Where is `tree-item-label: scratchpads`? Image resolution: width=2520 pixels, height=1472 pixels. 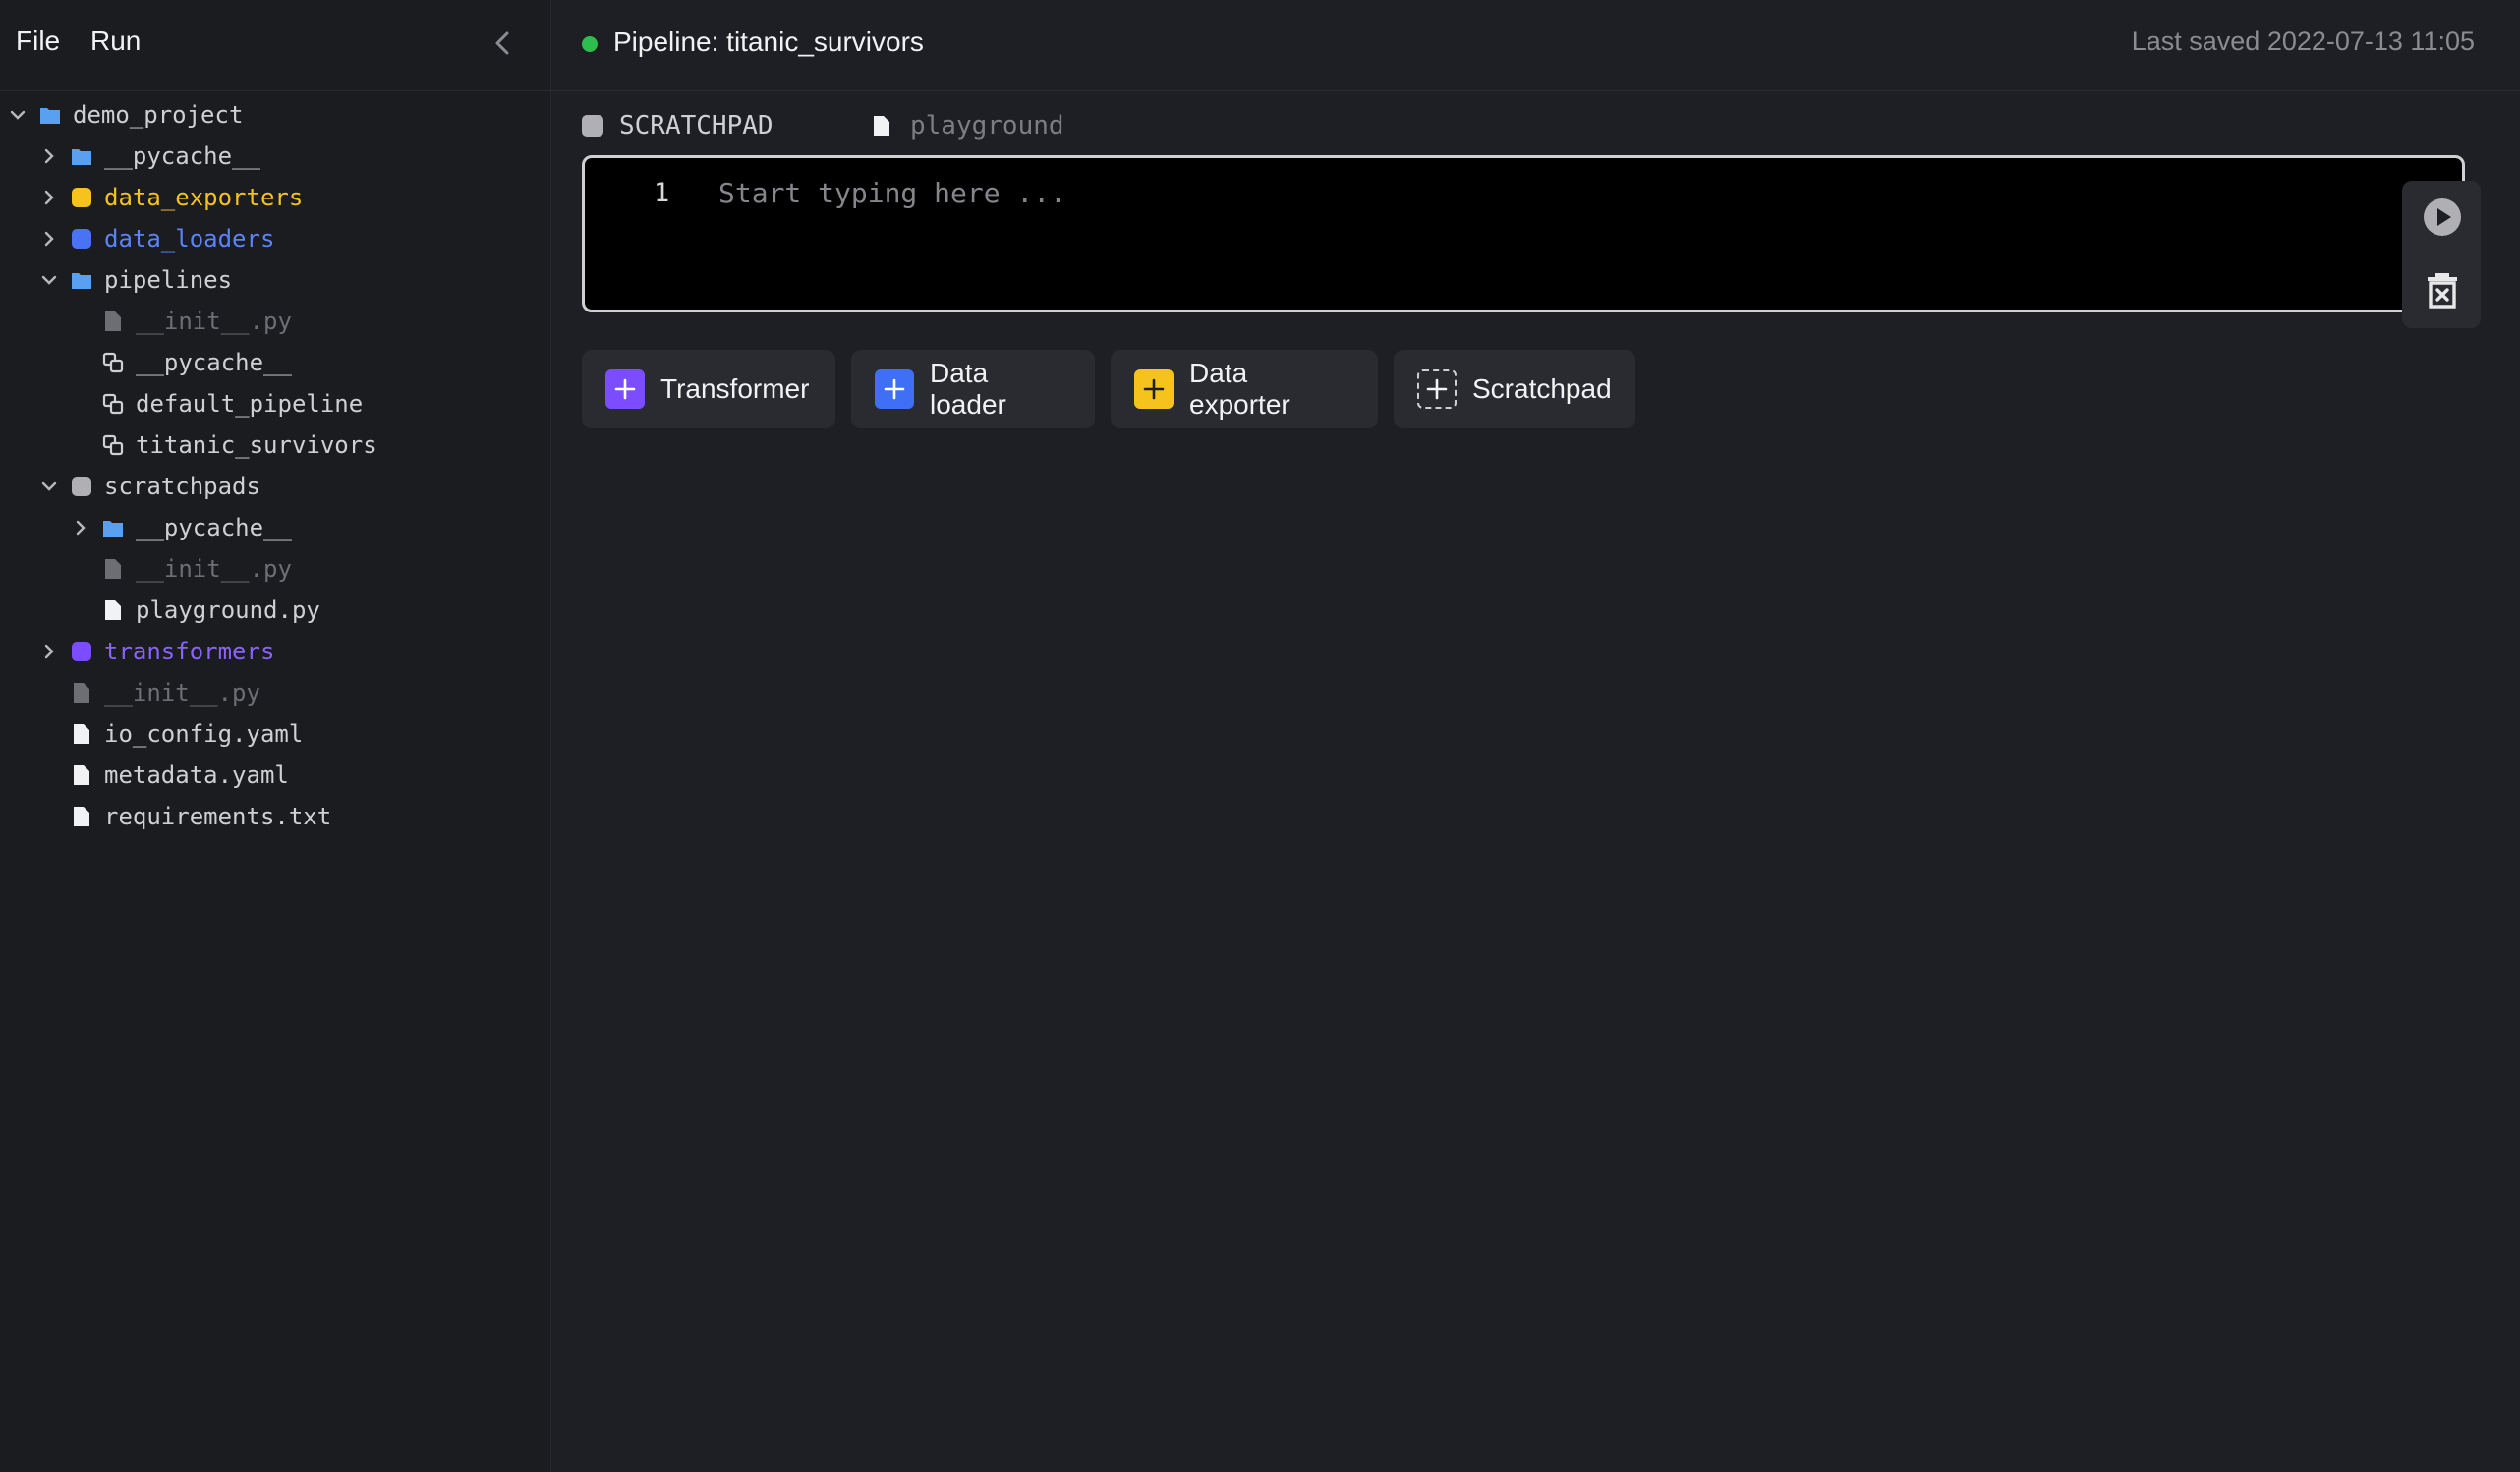
tree-item-label: scratchpads is located at coordinates (182, 487).